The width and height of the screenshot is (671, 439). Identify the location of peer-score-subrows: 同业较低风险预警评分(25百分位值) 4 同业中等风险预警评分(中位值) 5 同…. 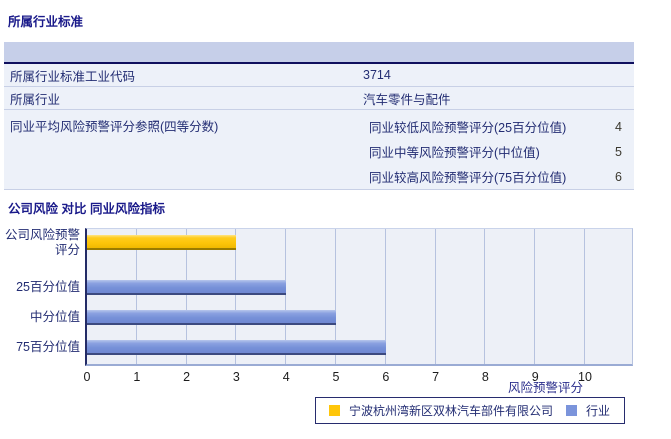
(498, 149).